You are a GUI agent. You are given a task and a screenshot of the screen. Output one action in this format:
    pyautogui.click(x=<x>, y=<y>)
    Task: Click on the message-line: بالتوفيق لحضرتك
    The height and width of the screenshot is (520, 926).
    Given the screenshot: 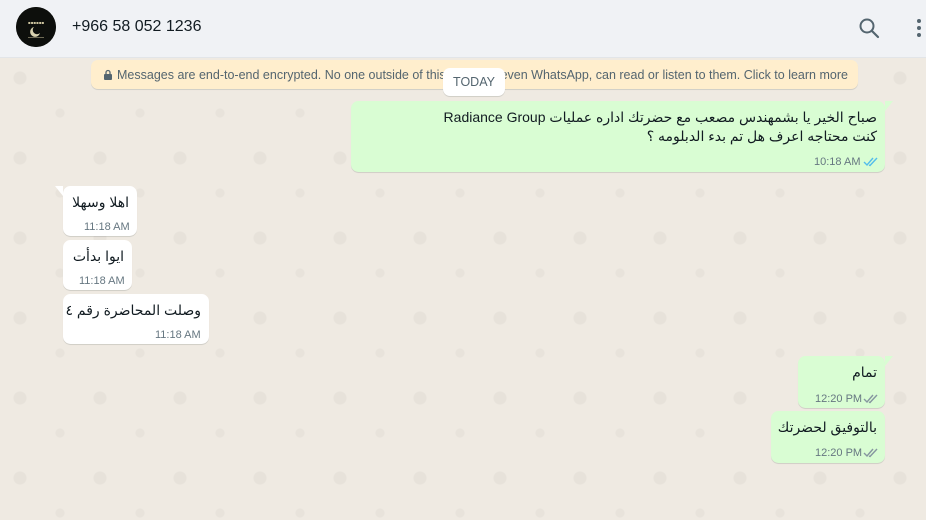 What is the action you would take?
    pyautogui.click(x=827, y=427)
    